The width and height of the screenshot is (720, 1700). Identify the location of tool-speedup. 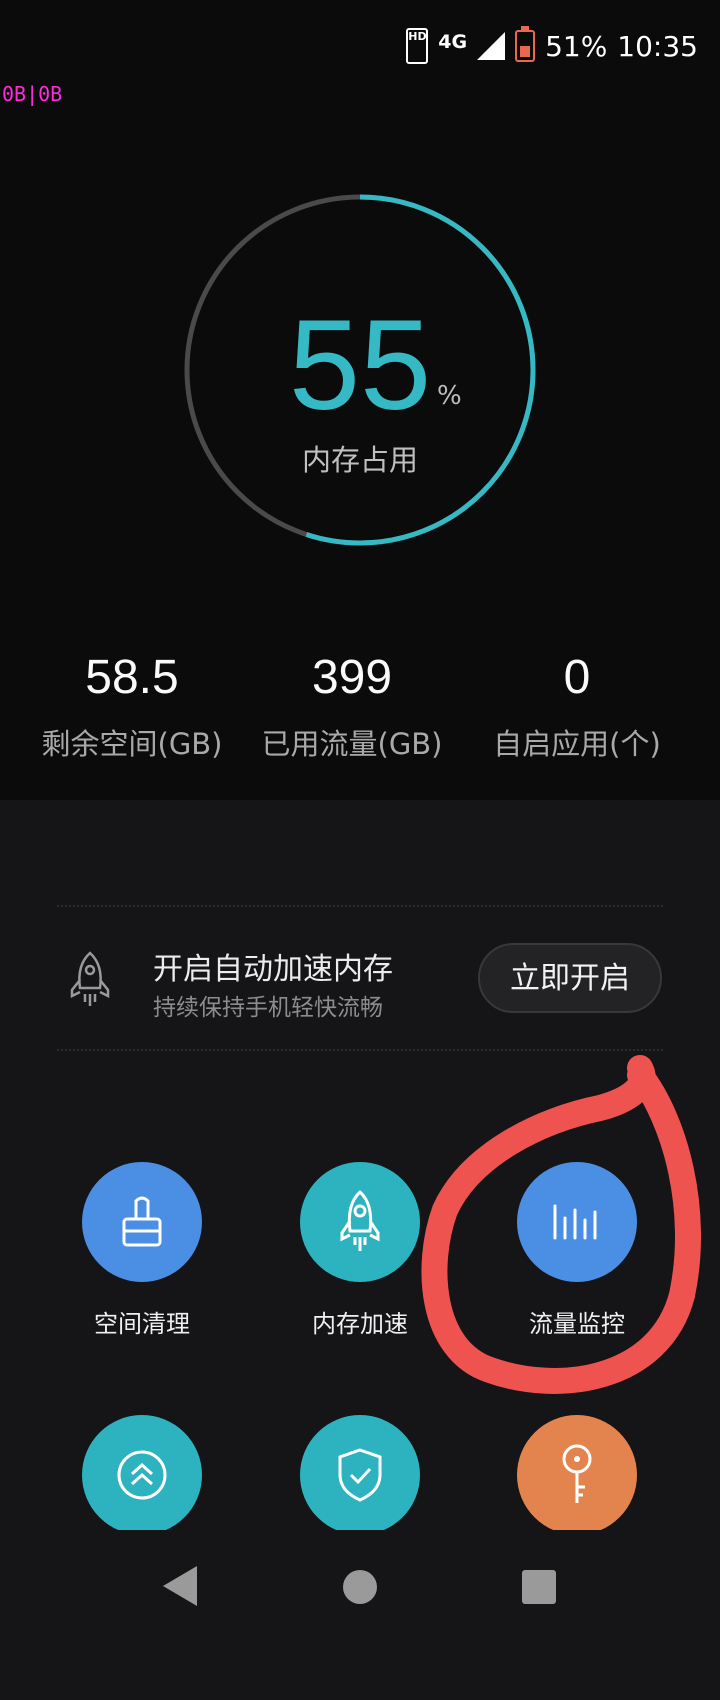
(142, 1475).